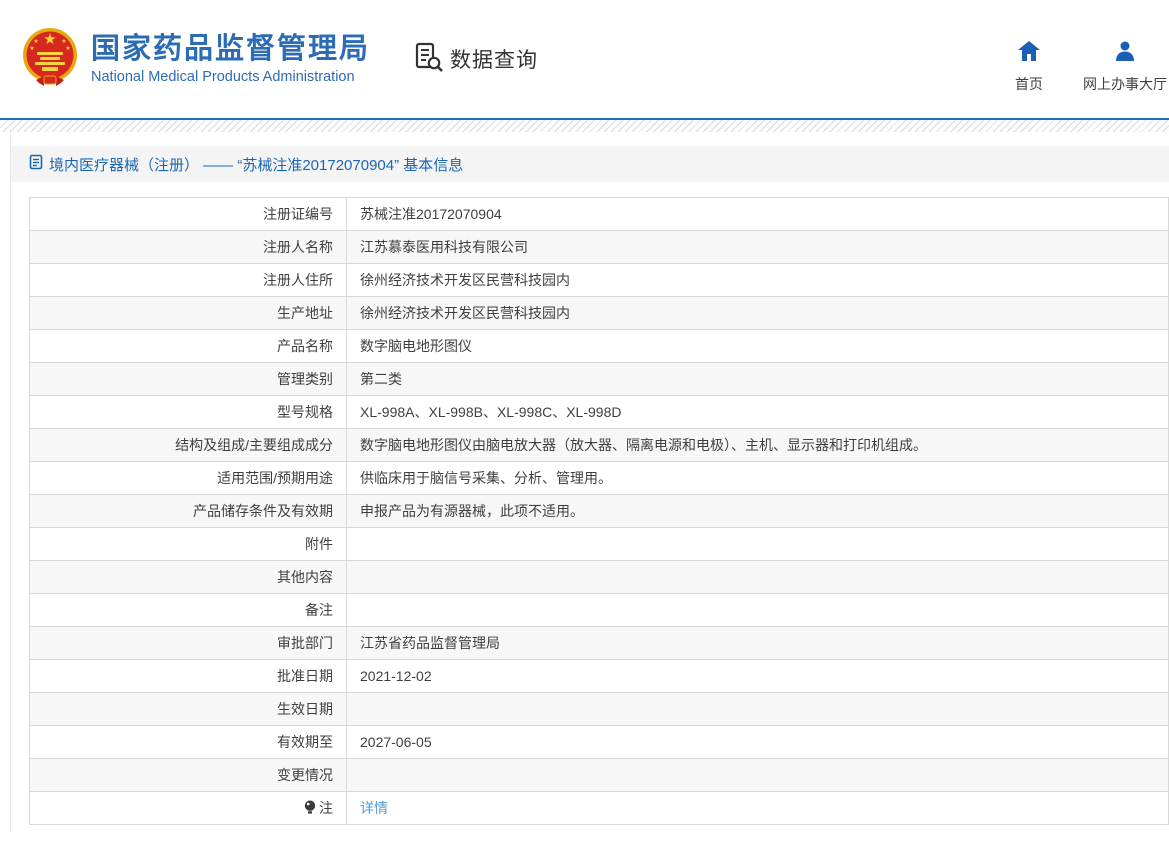 The height and width of the screenshot is (847, 1169). I want to click on table-row: 生产地址 徐州经济技术开发区民营科技园内, so click(599, 313).